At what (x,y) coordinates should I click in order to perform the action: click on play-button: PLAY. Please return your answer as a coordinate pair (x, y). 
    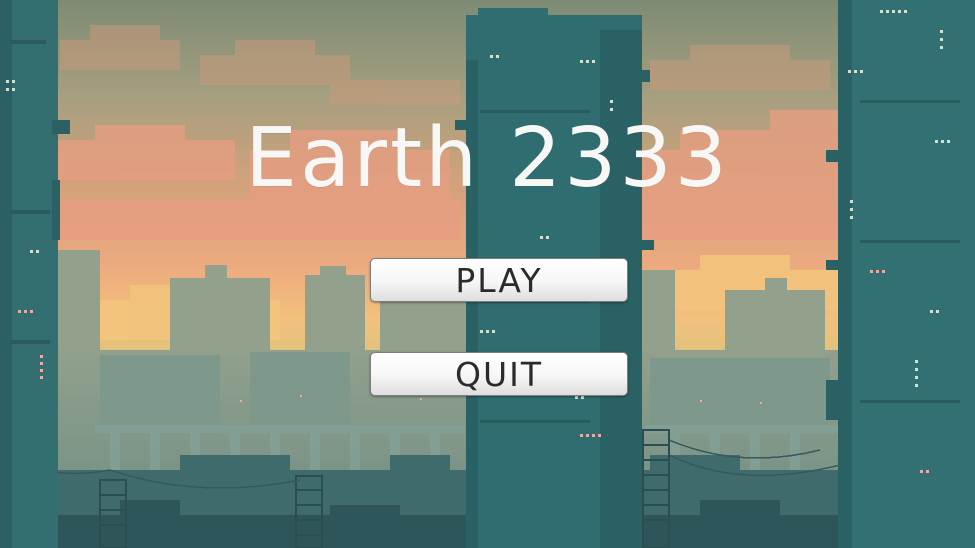
    Looking at the image, I should click on (499, 280).